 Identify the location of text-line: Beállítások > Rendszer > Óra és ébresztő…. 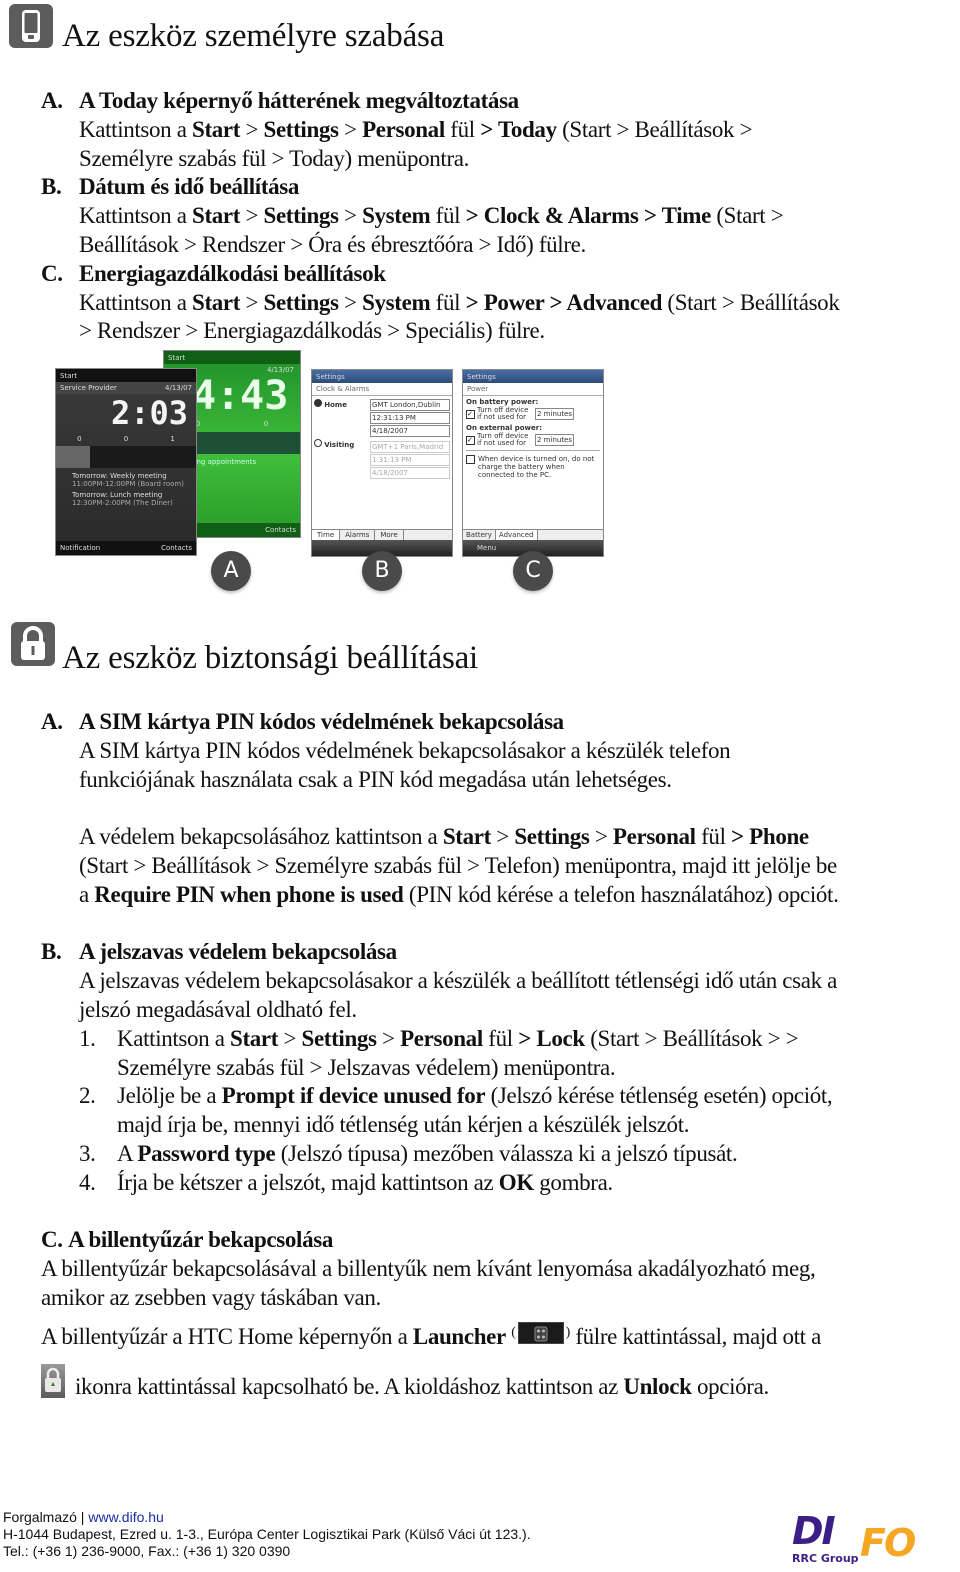
(332, 244).